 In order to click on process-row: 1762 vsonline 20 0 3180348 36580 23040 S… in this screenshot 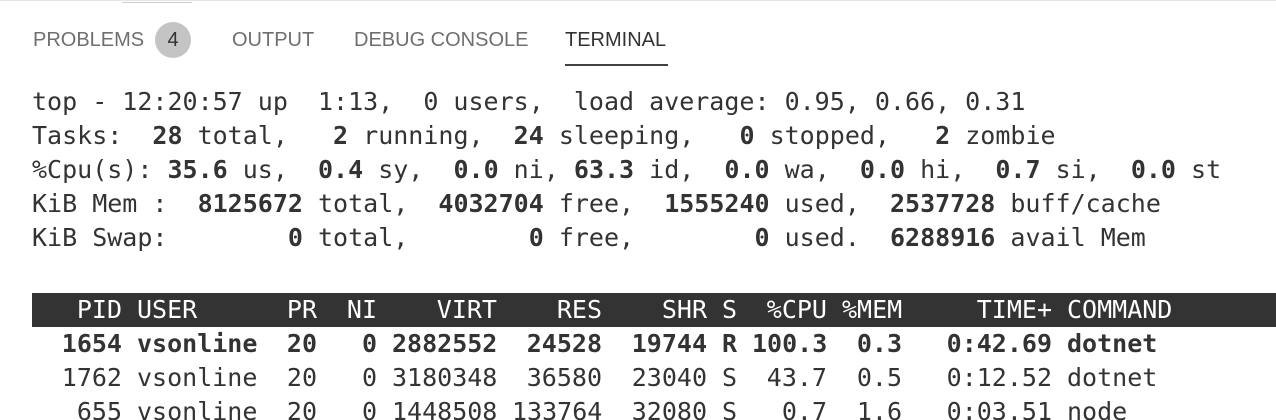, I will do `click(638, 378)`.